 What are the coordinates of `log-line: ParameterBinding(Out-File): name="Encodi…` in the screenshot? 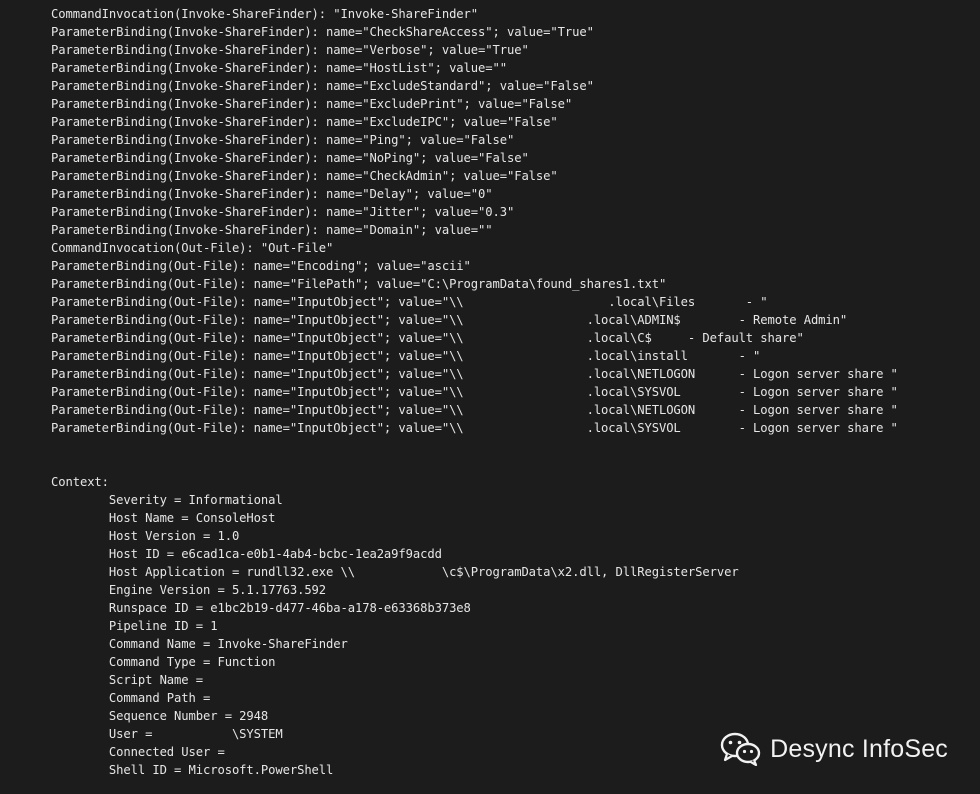 It's located at (261, 266).